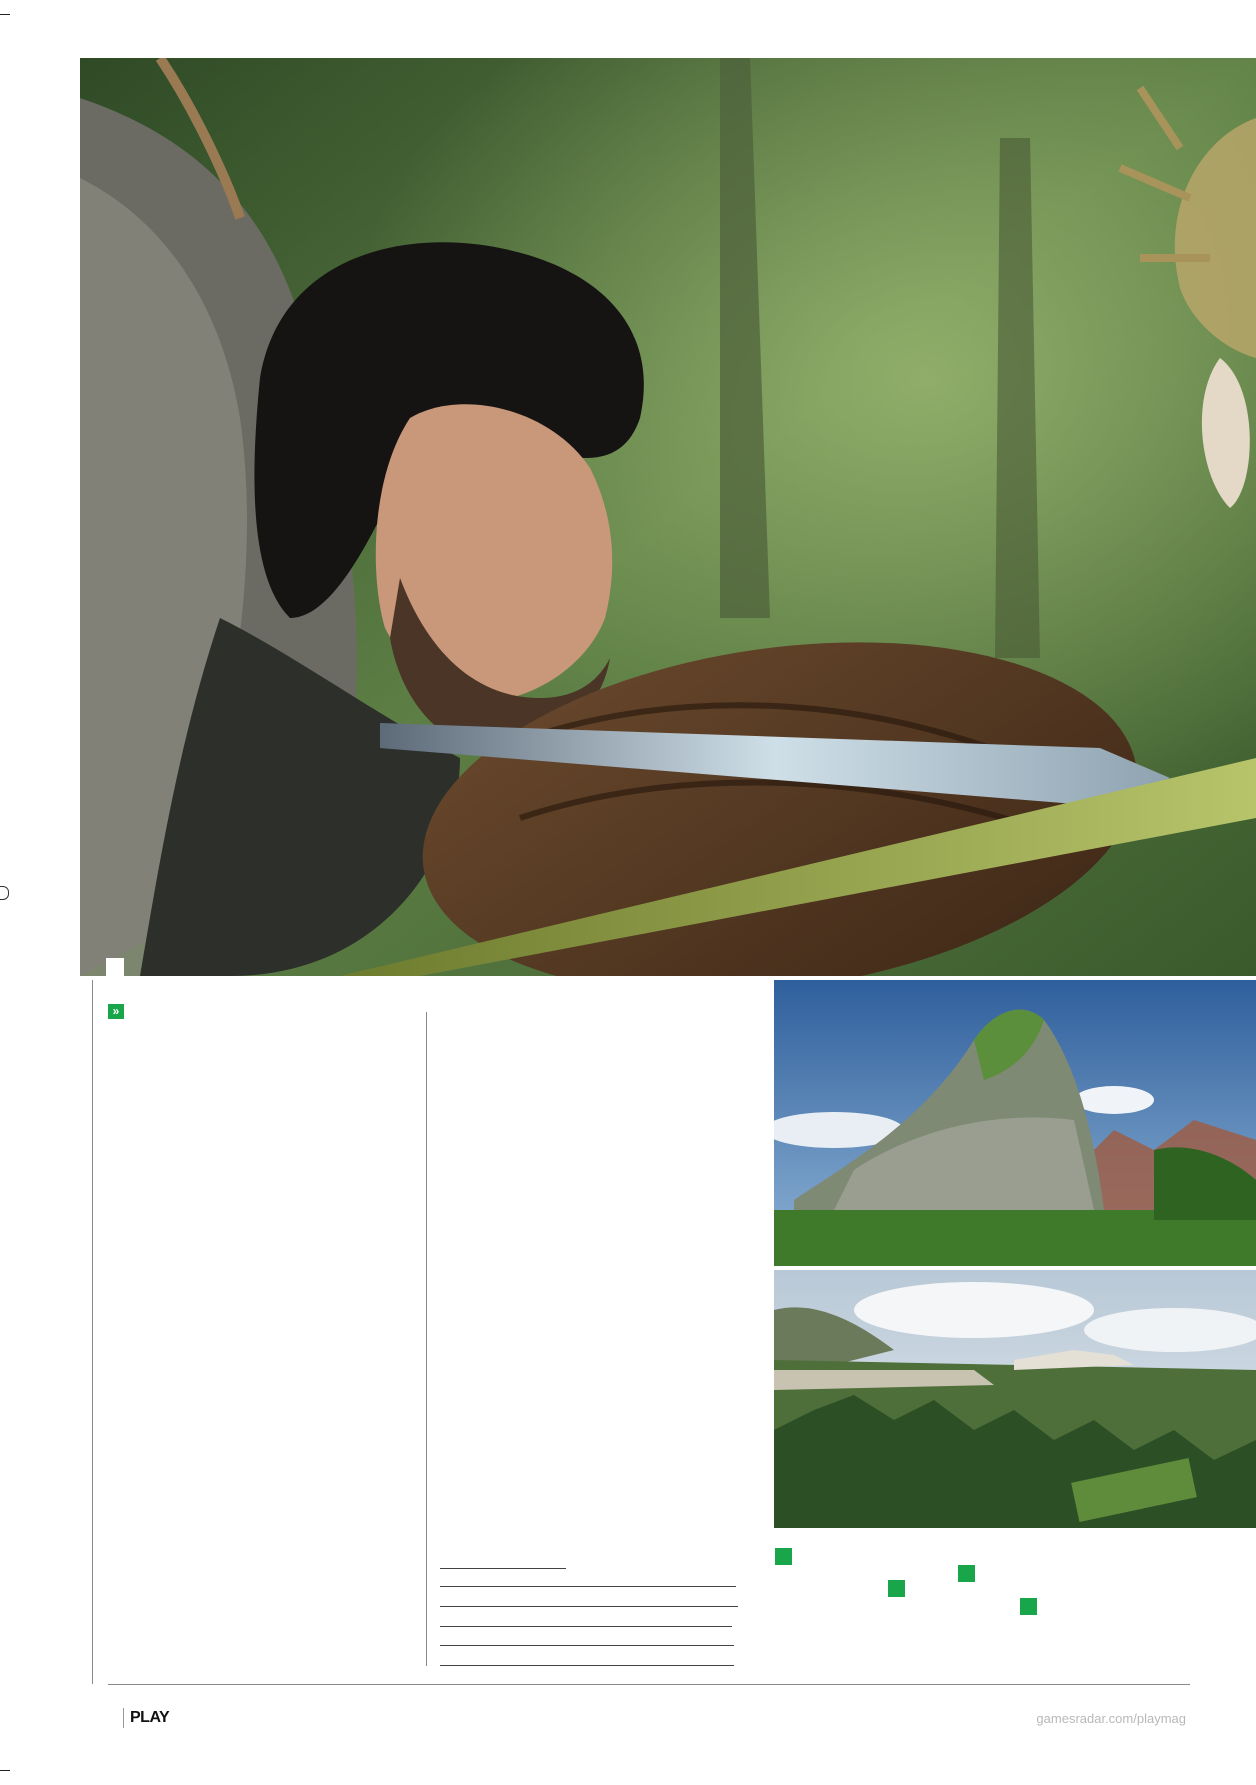 The height and width of the screenshot is (1785, 1256). Describe the element at coordinates (1015, 1399) in the screenshot. I see `town-landscape-image` at that location.